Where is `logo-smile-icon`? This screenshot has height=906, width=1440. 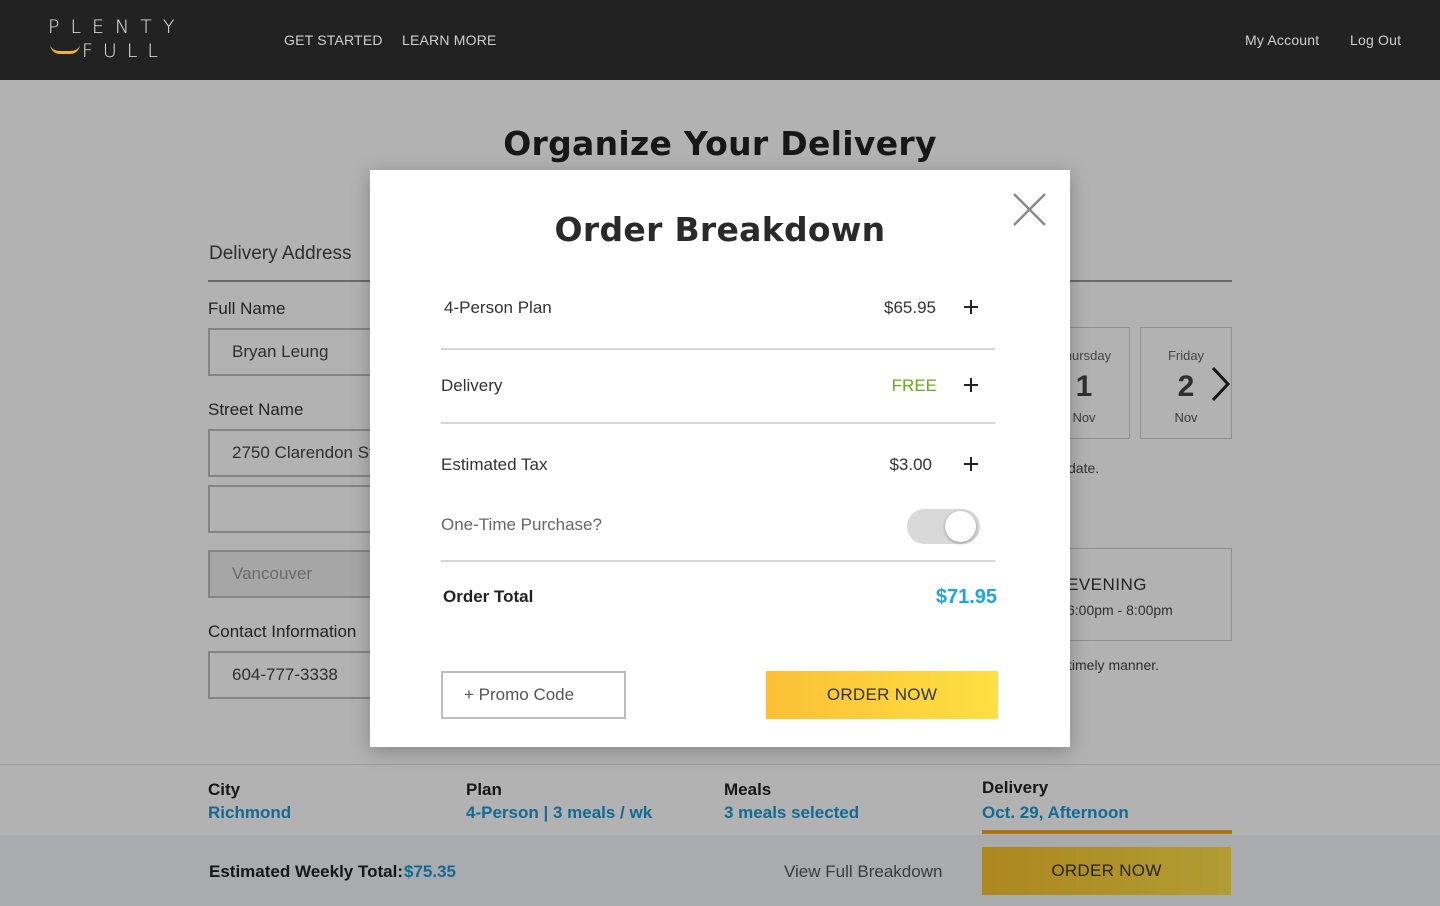
logo-smile-icon is located at coordinates (65, 49).